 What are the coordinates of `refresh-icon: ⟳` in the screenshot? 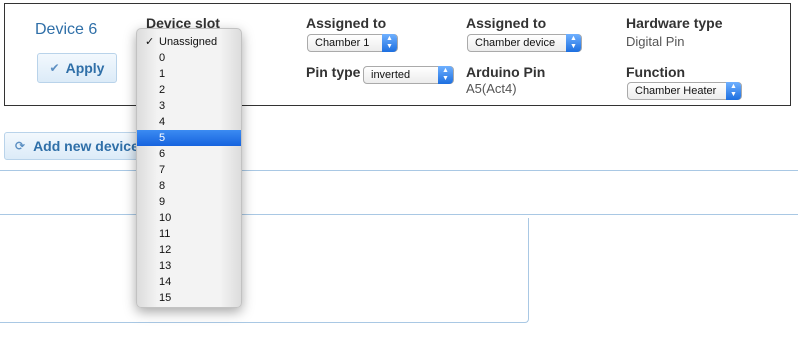 It's located at (20, 146).